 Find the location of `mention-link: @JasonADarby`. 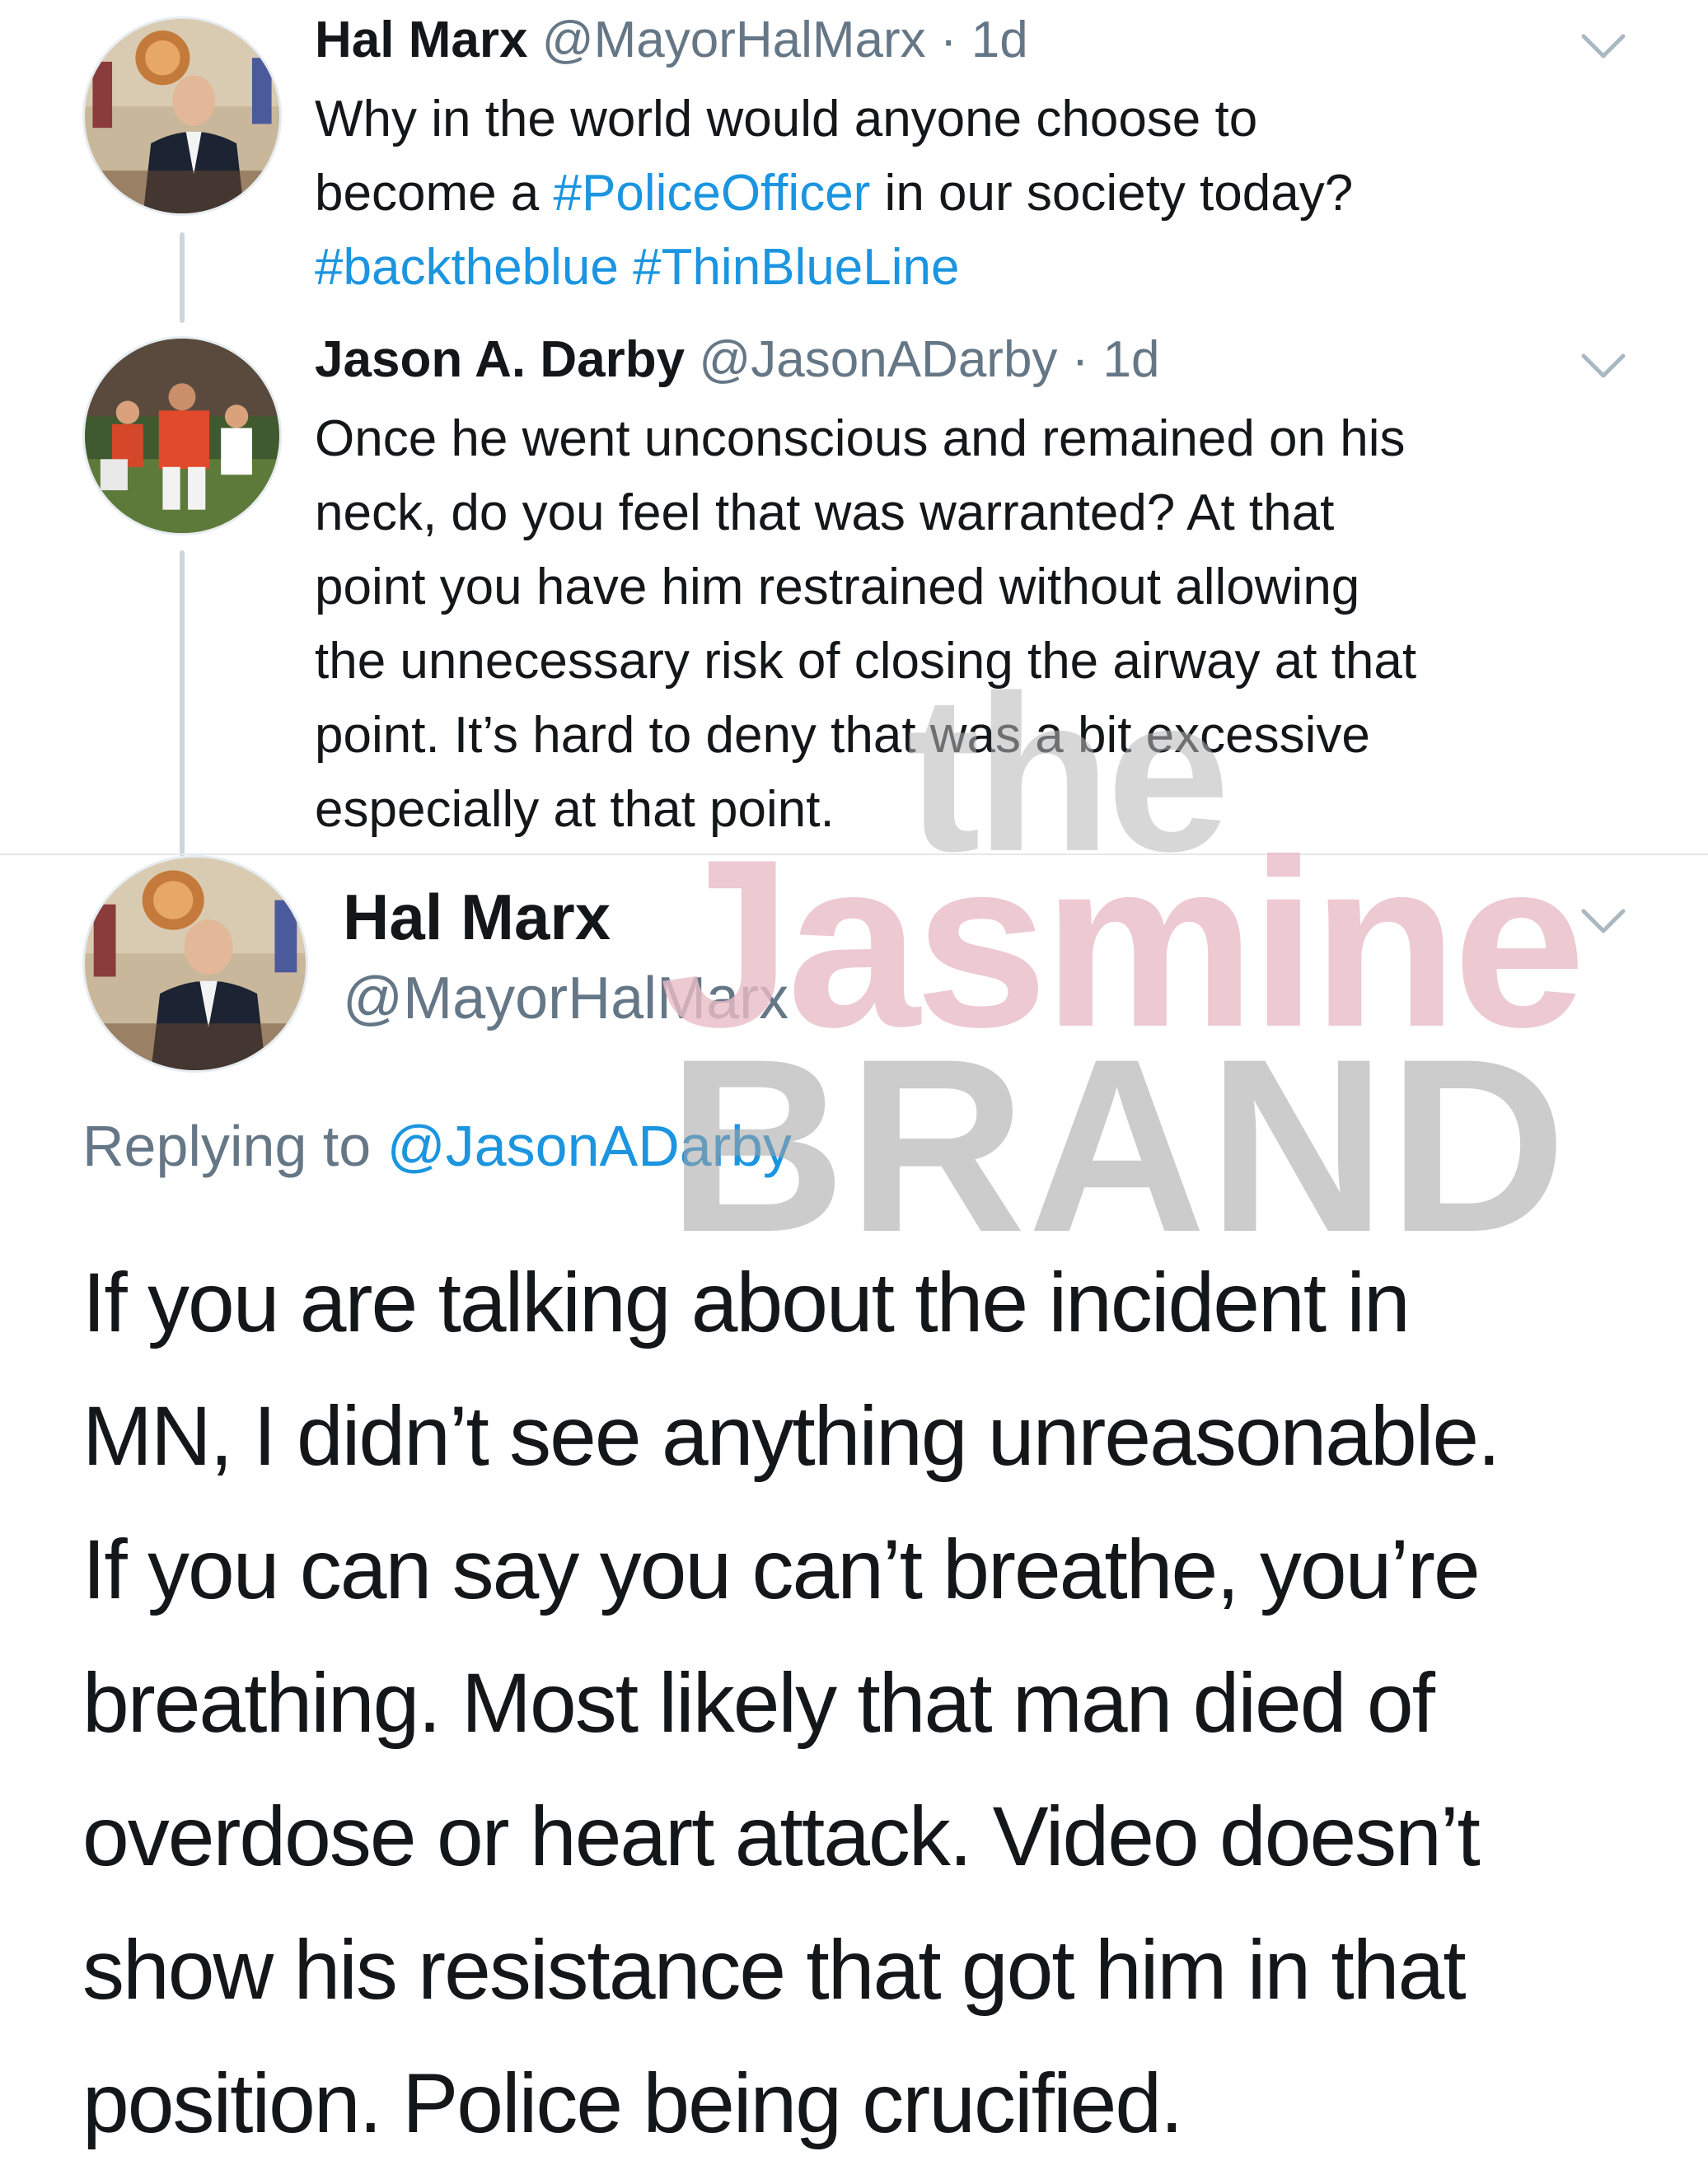

mention-link: @JasonADarby is located at coordinates (589, 1146).